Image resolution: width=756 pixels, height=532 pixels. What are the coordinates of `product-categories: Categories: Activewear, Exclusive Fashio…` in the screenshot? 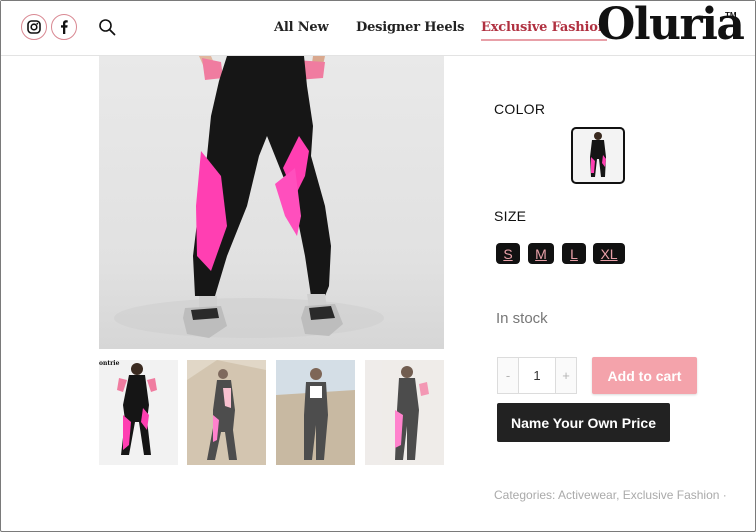 It's located at (610, 495).